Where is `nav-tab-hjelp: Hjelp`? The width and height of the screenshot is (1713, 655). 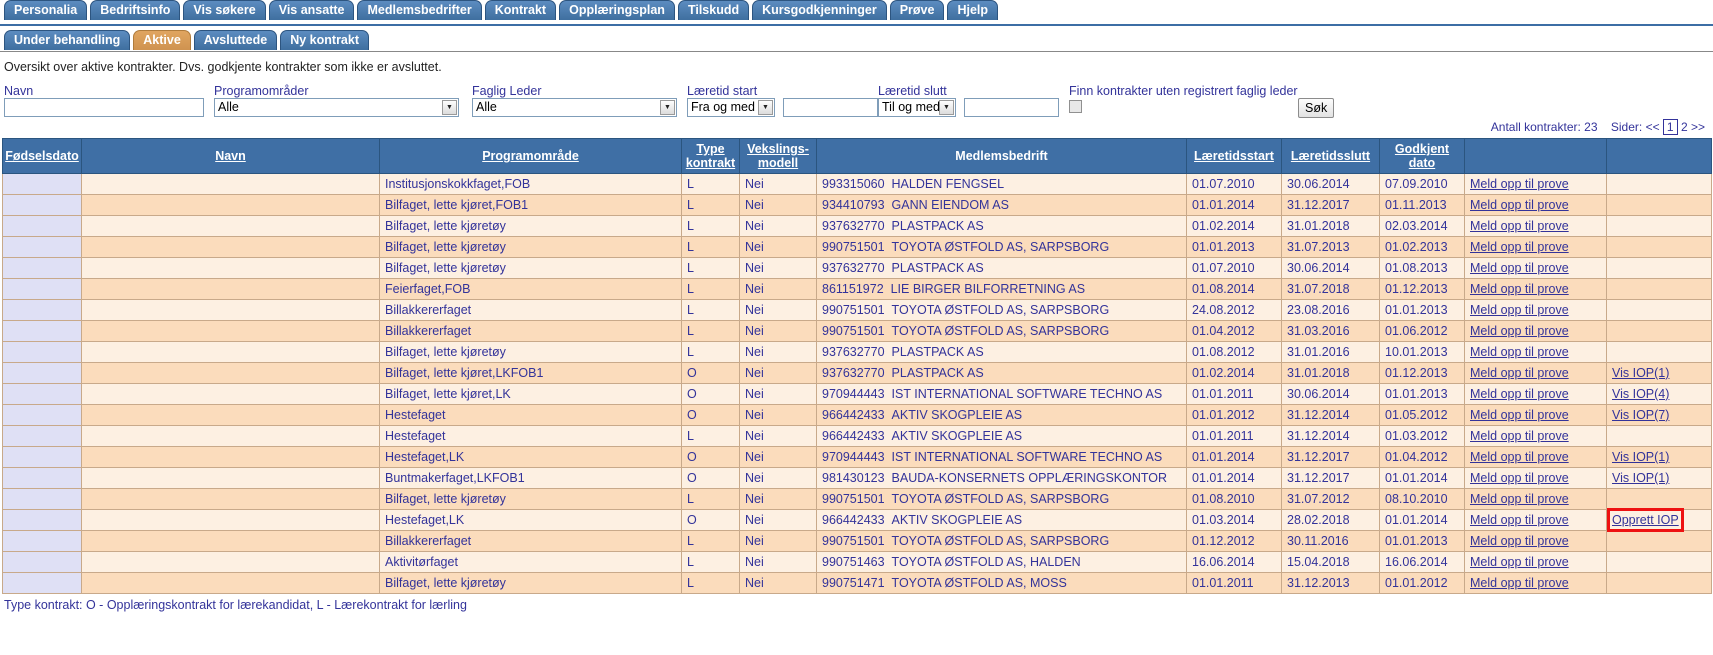
nav-tab-hjelp: Hjelp is located at coordinates (973, 10).